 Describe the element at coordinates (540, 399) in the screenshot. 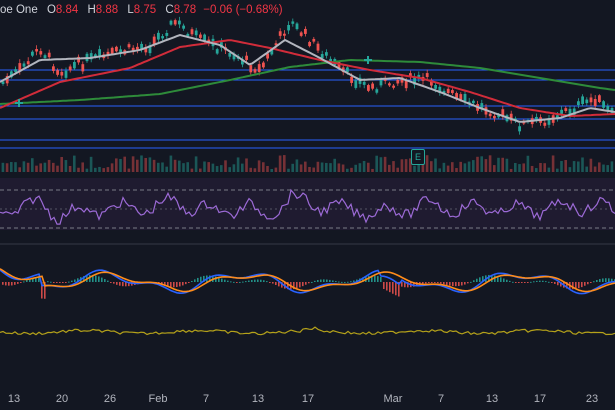

I see `x-tick-label: 17` at that location.